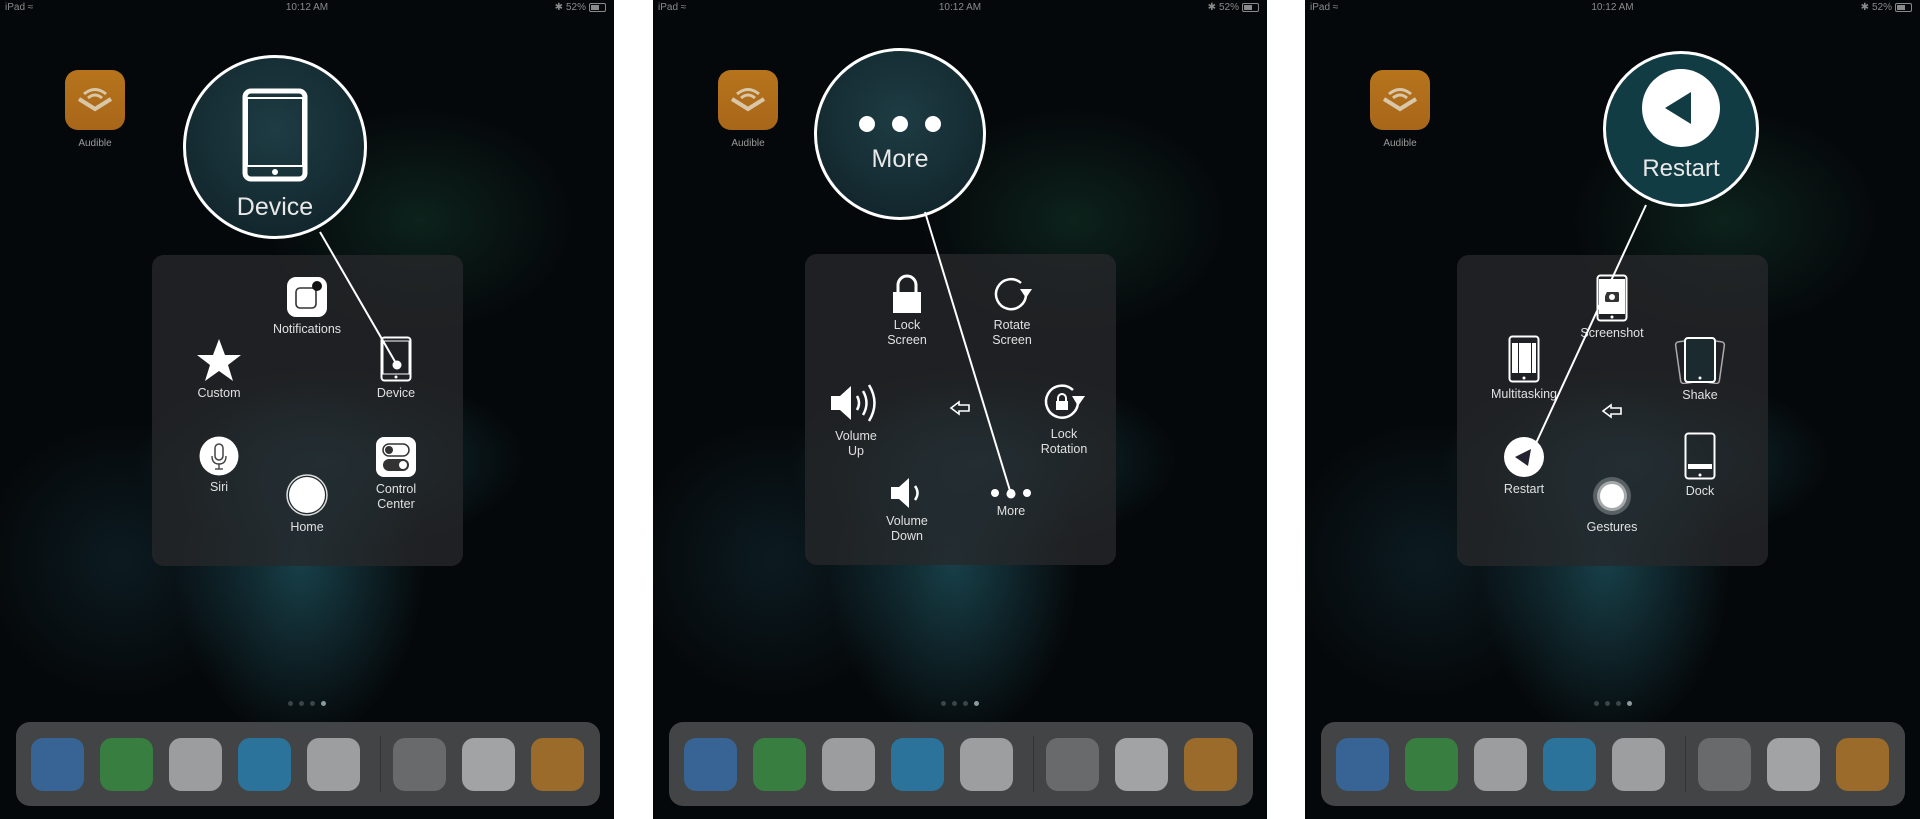 Image resolution: width=1920 pixels, height=819 pixels. What do you see at coordinates (219, 456) in the screenshot?
I see `microphone-icon` at bounding box center [219, 456].